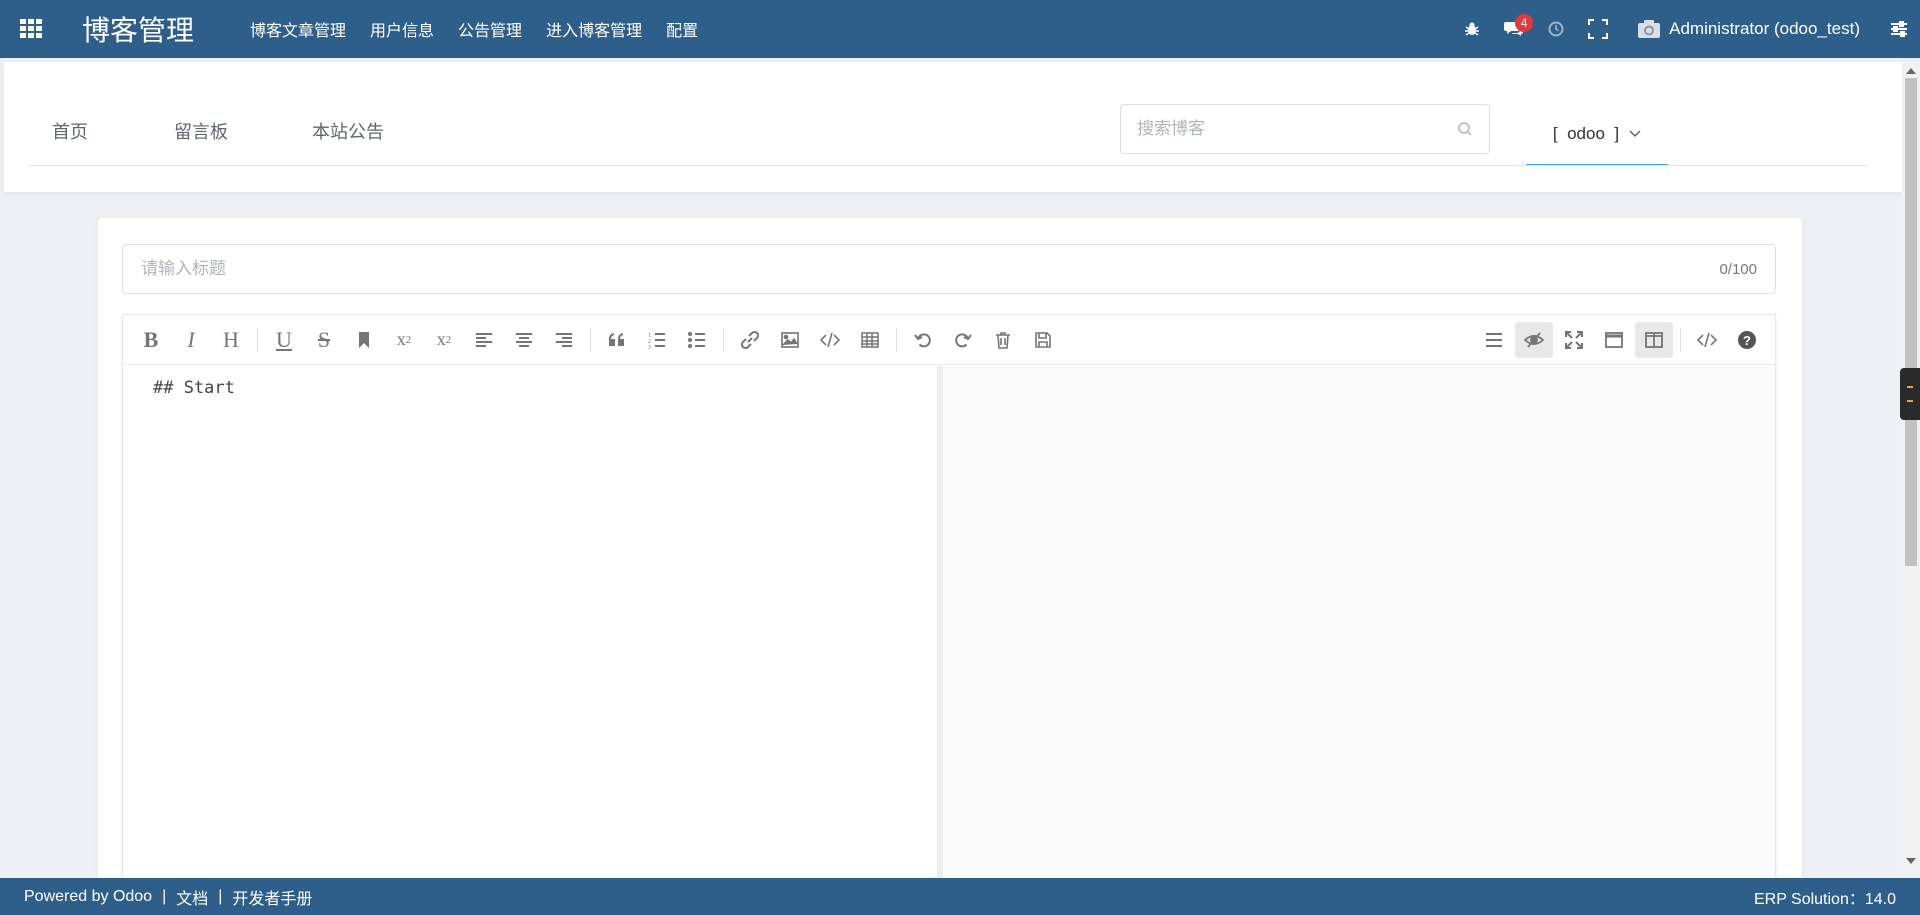  Describe the element at coordinates (649, 347) in the screenshot. I see `svg-text: 3` at that location.